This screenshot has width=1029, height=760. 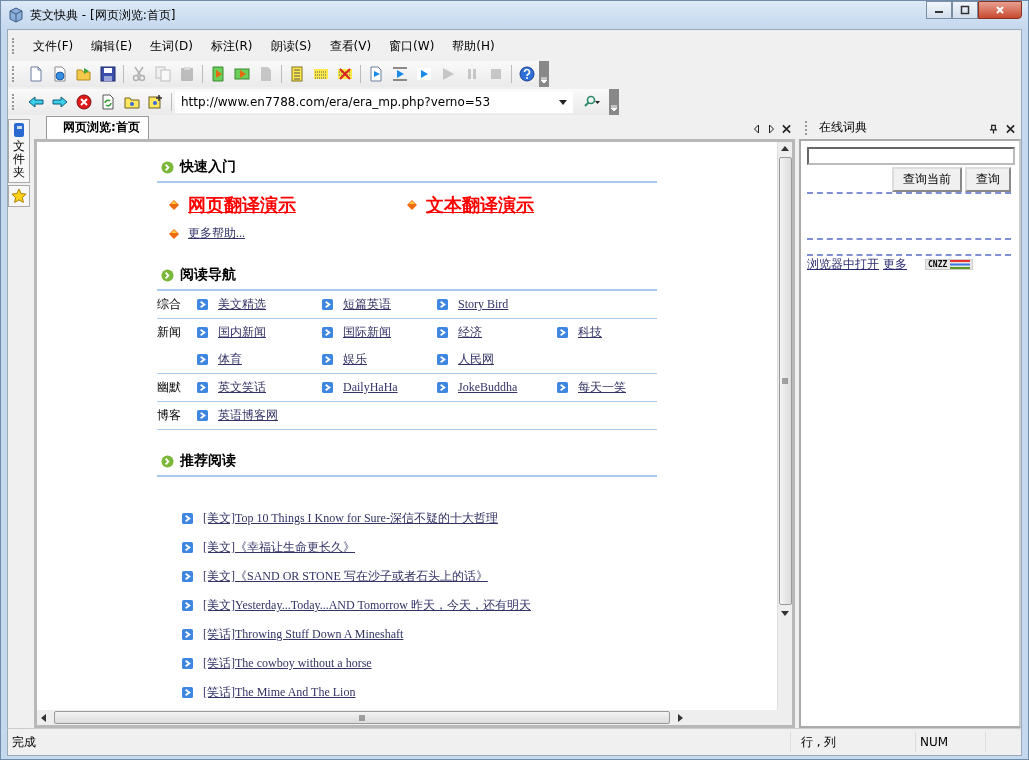 I want to click on menu-item: 标注(R), so click(x=231, y=46).